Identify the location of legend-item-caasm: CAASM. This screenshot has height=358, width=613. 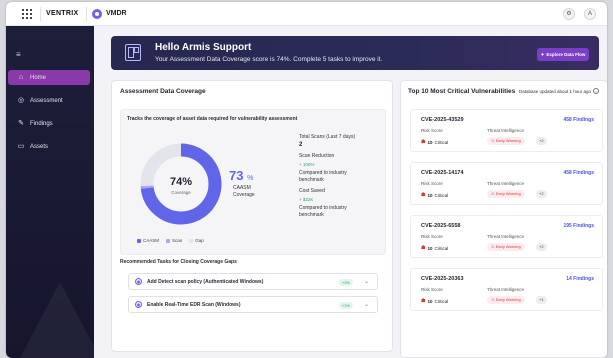
(148, 240).